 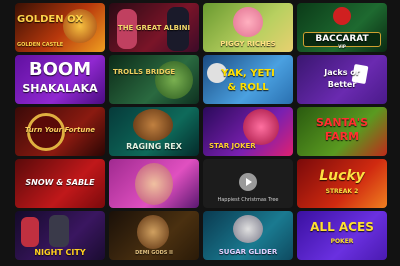 What do you see at coordinates (342, 191) in the screenshot?
I see `game-subtitle: STREAK 2` at bounding box center [342, 191].